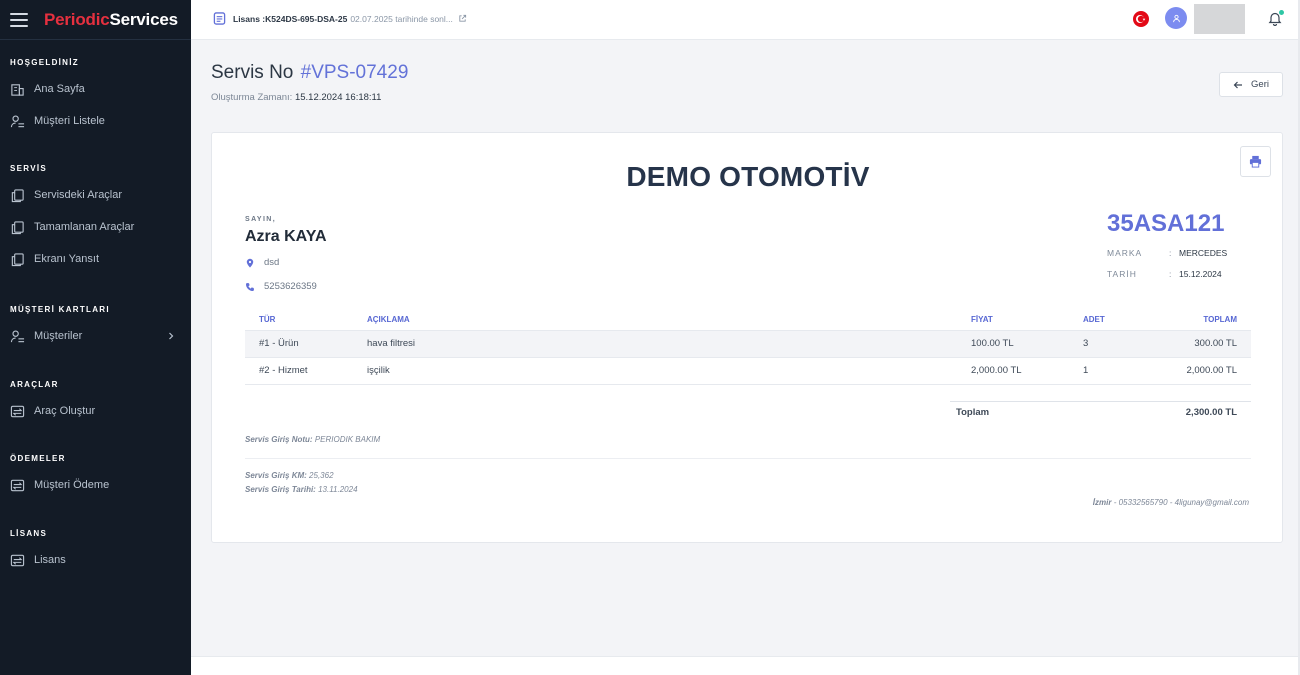 Image resolution: width=1300 pixels, height=675 pixels. I want to click on sidebar-item-tamamlanan-ara-lar: Tamamlanan Araçlar, so click(95, 227).